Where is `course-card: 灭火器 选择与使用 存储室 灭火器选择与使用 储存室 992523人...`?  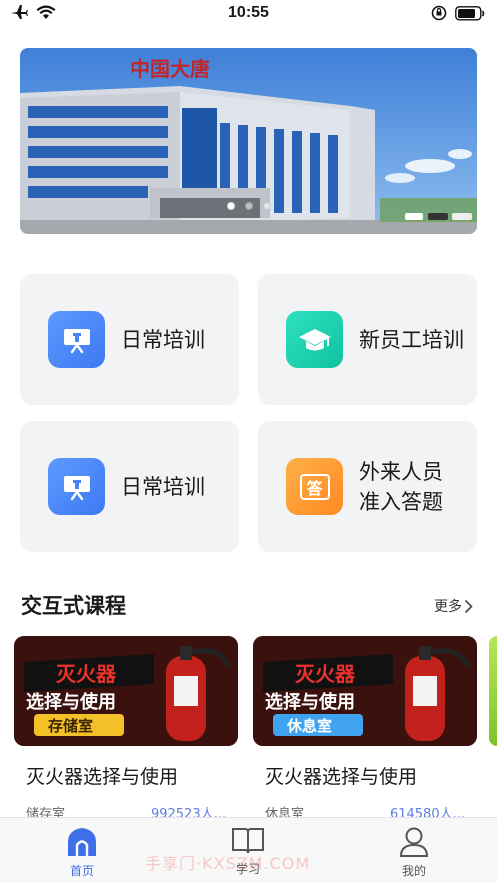 course-card: 灭火器 选择与使用 存储室 灭火器选择与使用 储存室 992523人... is located at coordinates (126, 729).